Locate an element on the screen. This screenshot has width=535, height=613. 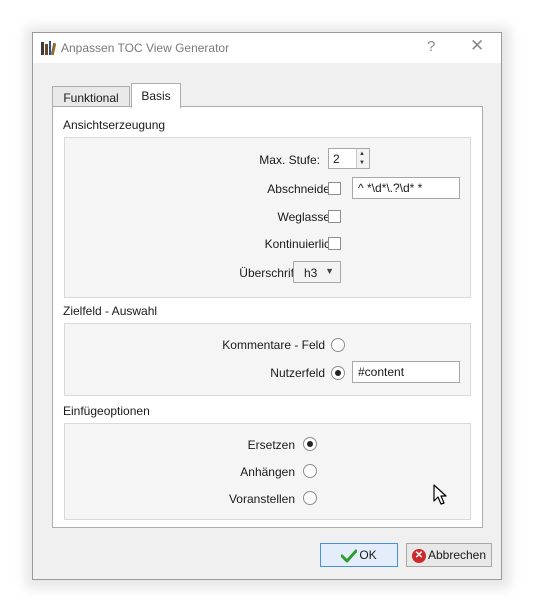
omit-checkbox is located at coordinates (334, 216).